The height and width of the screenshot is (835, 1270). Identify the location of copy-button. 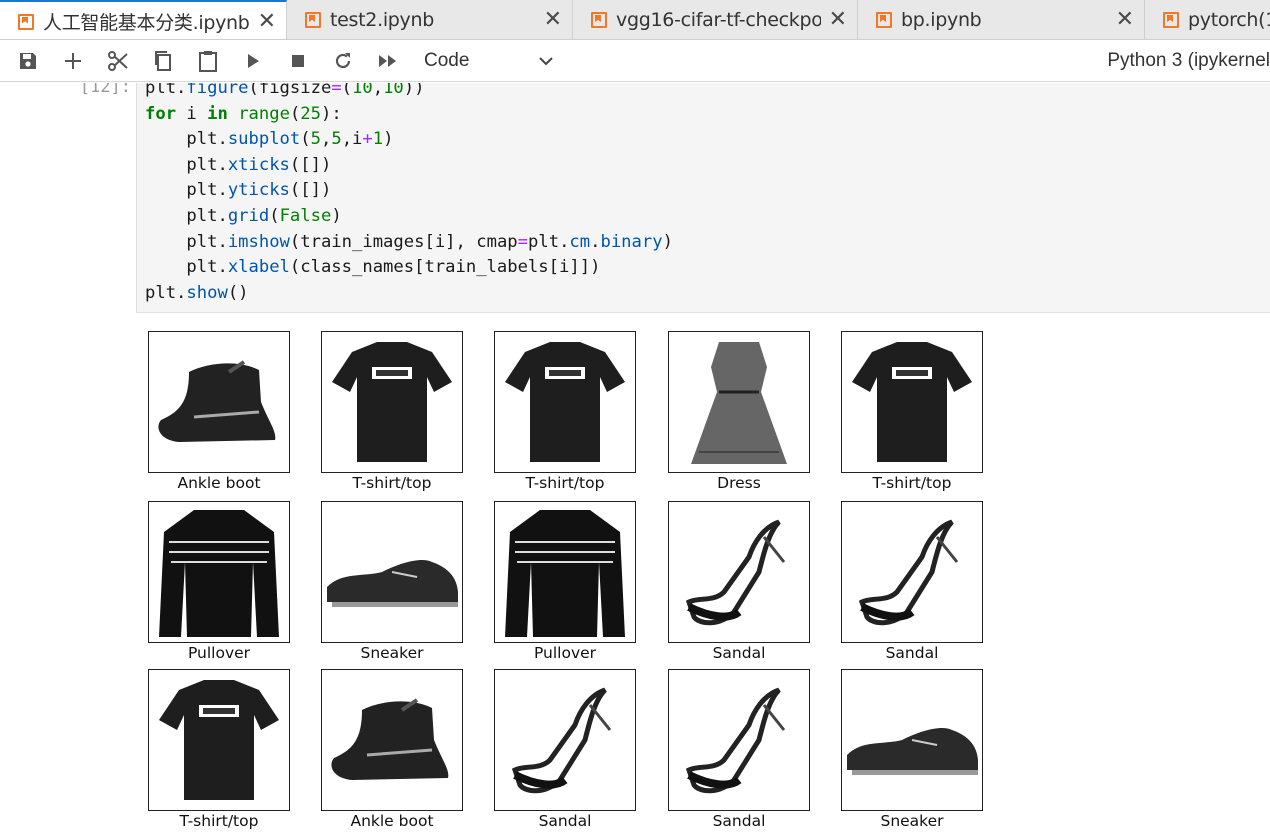
(163, 61).